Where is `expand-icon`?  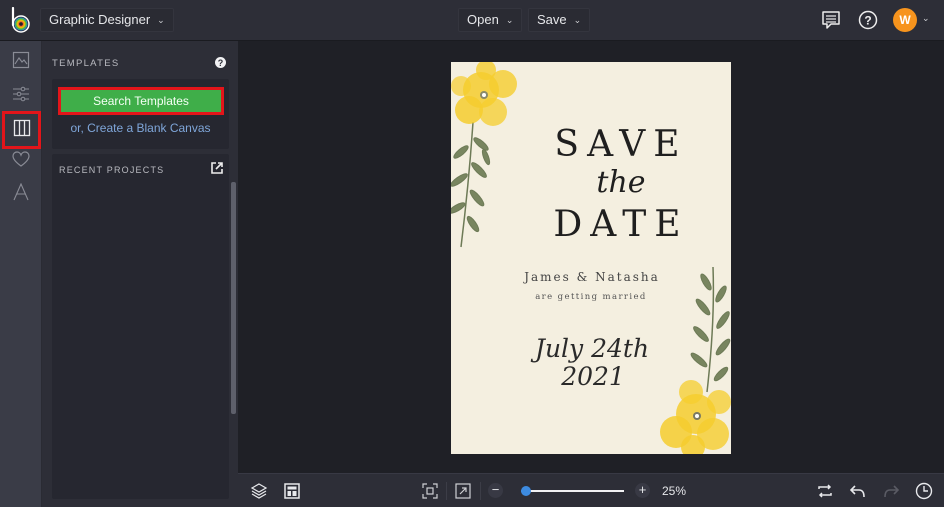
expand-icon is located at coordinates (463, 491).